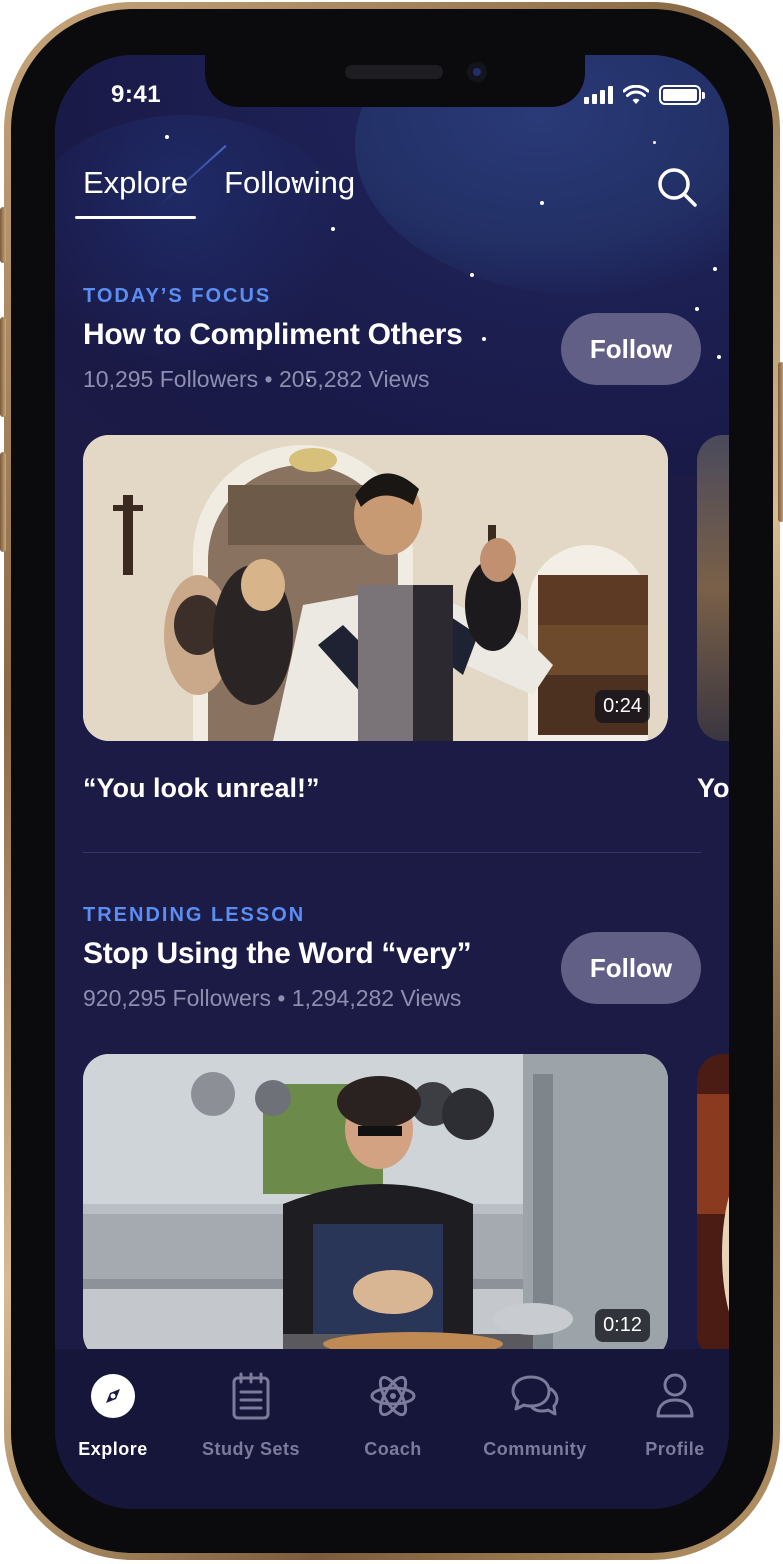 This screenshot has height=1564, width=783. What do you see at coordinates (675, 1449) in the screenshot?
I see `tab-bar-label: Profile` at bounding box center [675, 1449].